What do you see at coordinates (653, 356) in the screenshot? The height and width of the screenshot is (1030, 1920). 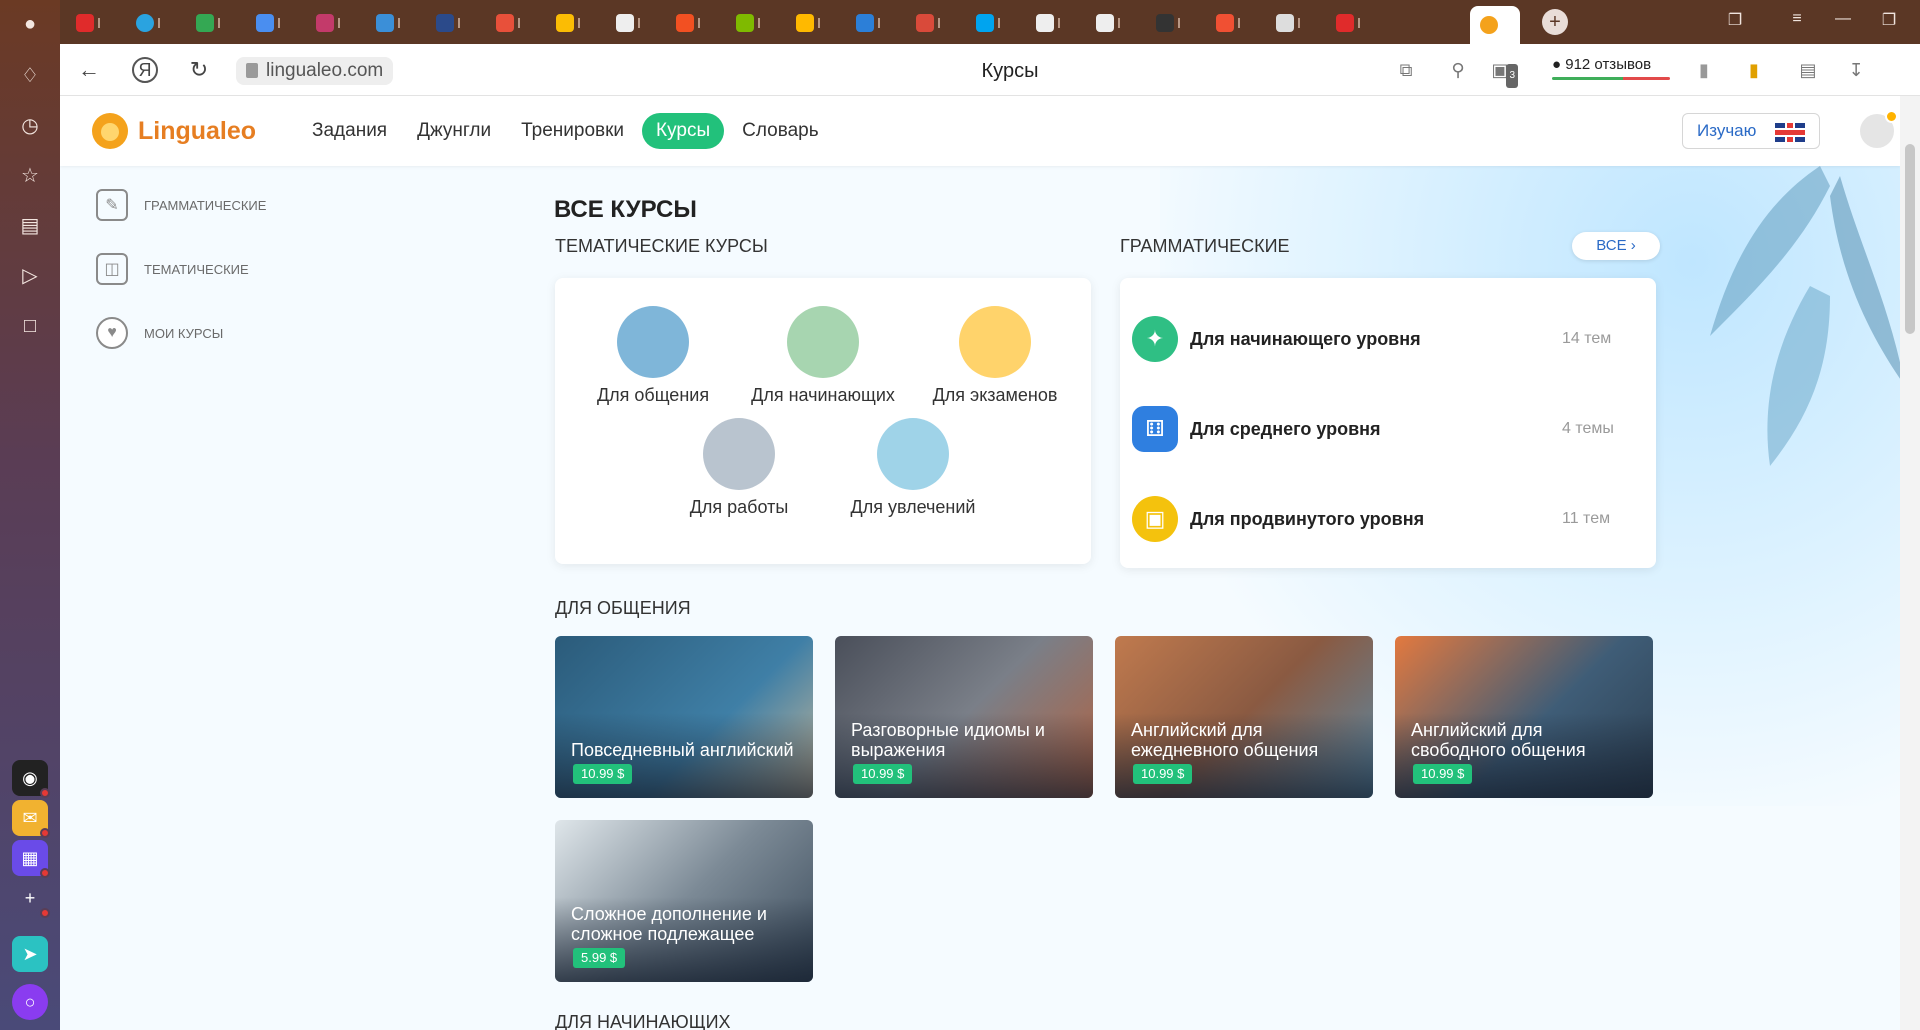 I see `topic-communication: Для общения` at bounding box center [653, 356].